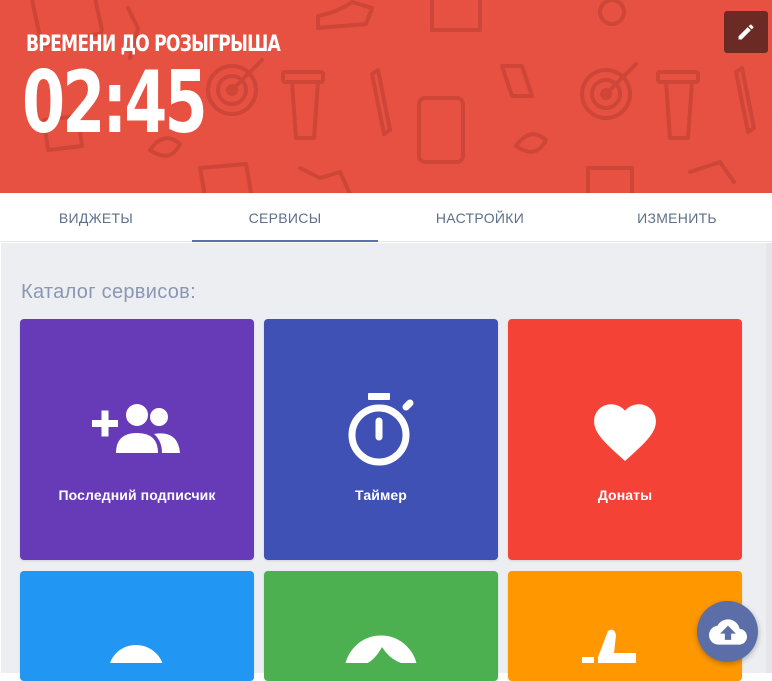 This screenshot has height=681, width=772. Describe the element at coordinates (137, 653) in the screenshot. I see `cloud-icon` at that location.